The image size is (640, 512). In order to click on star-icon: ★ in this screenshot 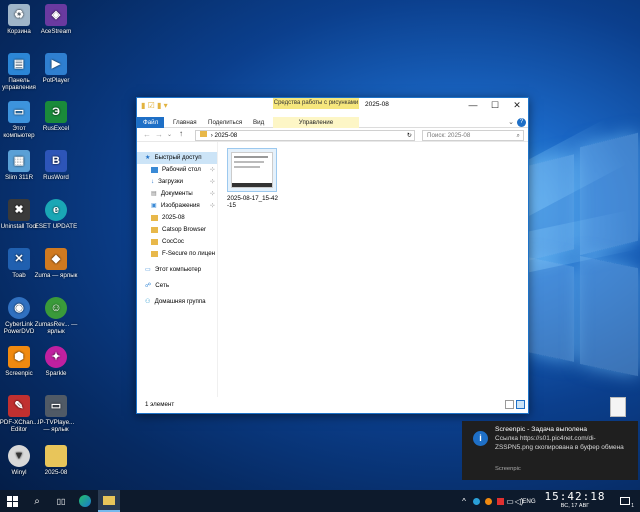, I will do `click(148, 157)`.